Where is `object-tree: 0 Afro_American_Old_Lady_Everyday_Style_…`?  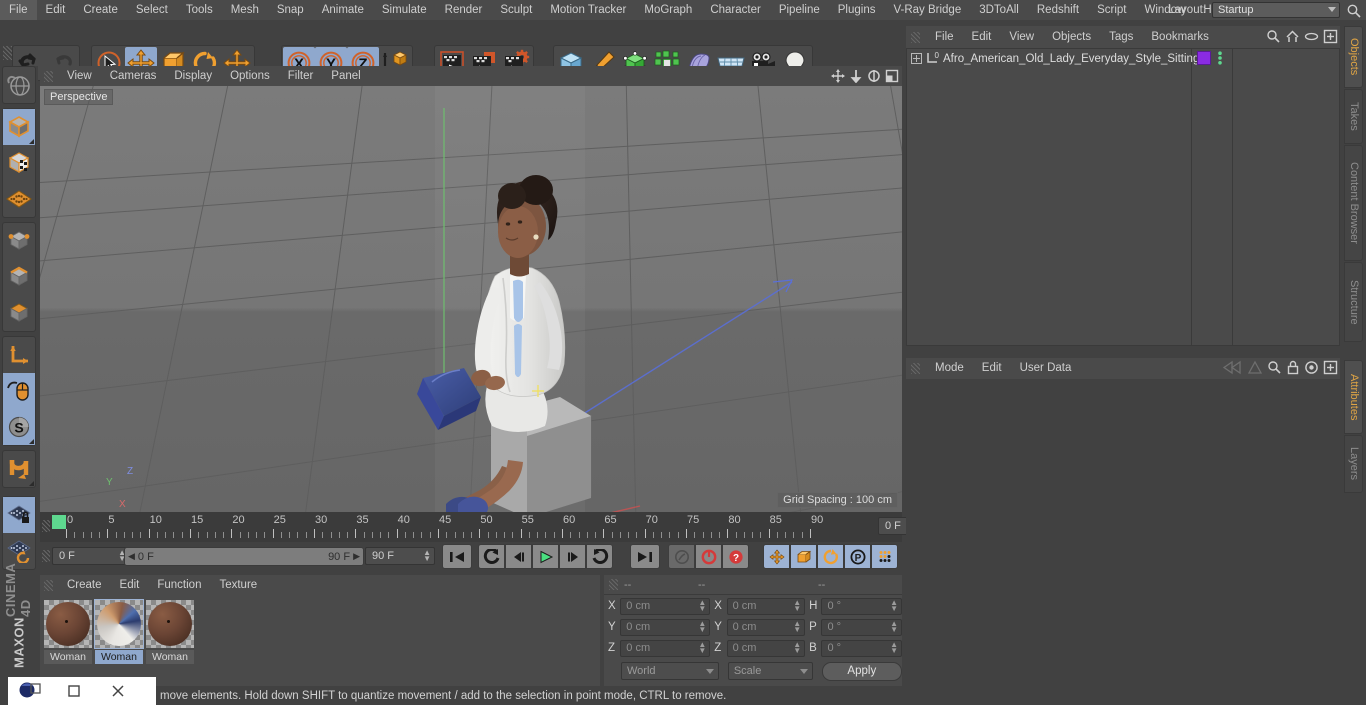 object-tree: 0 Afro_American_Old_Lady_Everyday_Style_… is located at coordinates (1123, 197).